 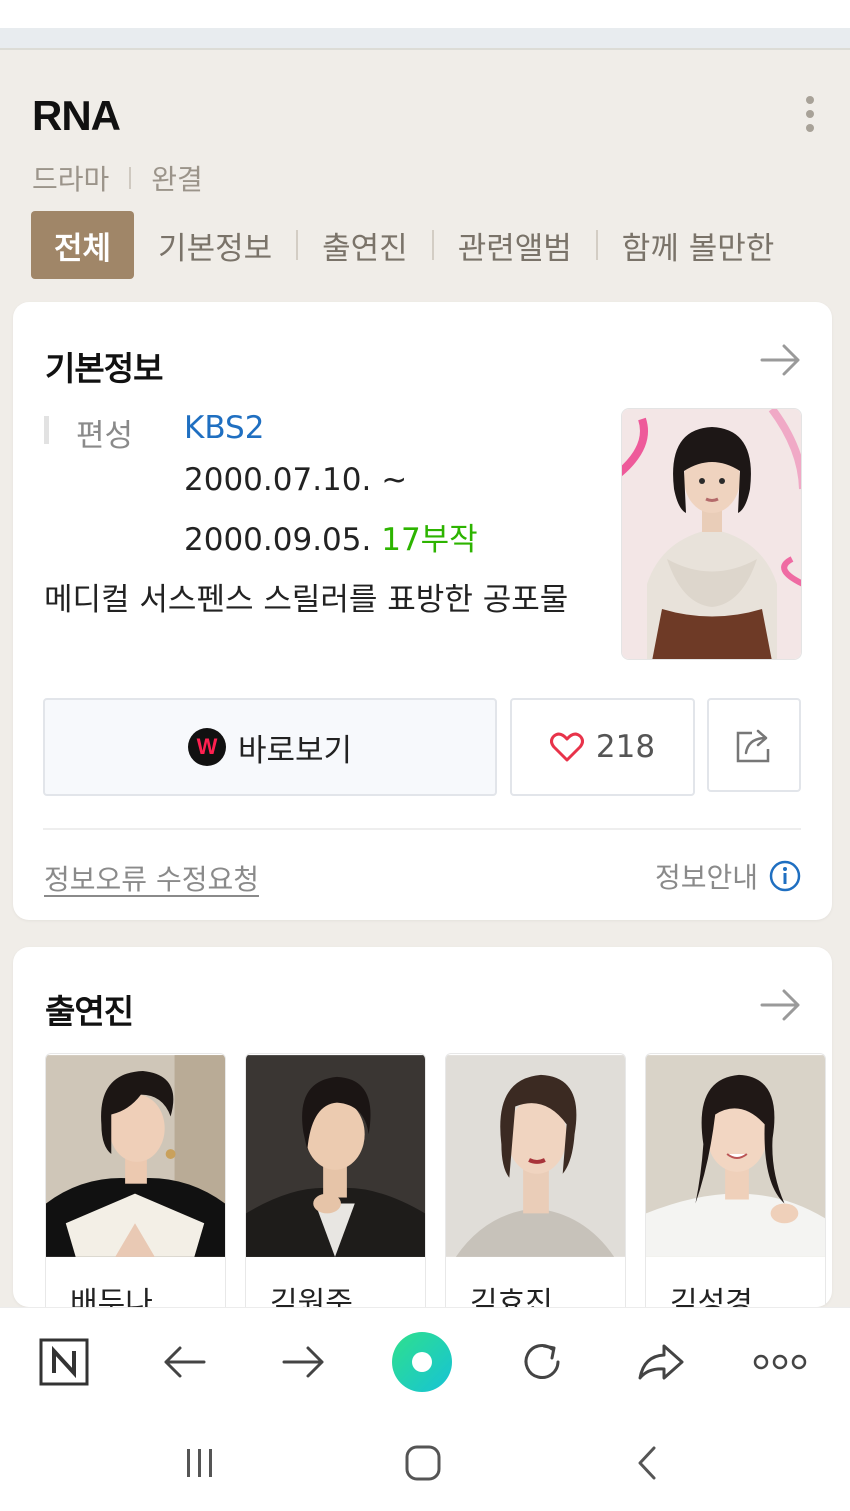 What do you see at coordinates (625, 747) in the screenshot?
I see `like-count: 218` at bounding box center [625, 747].